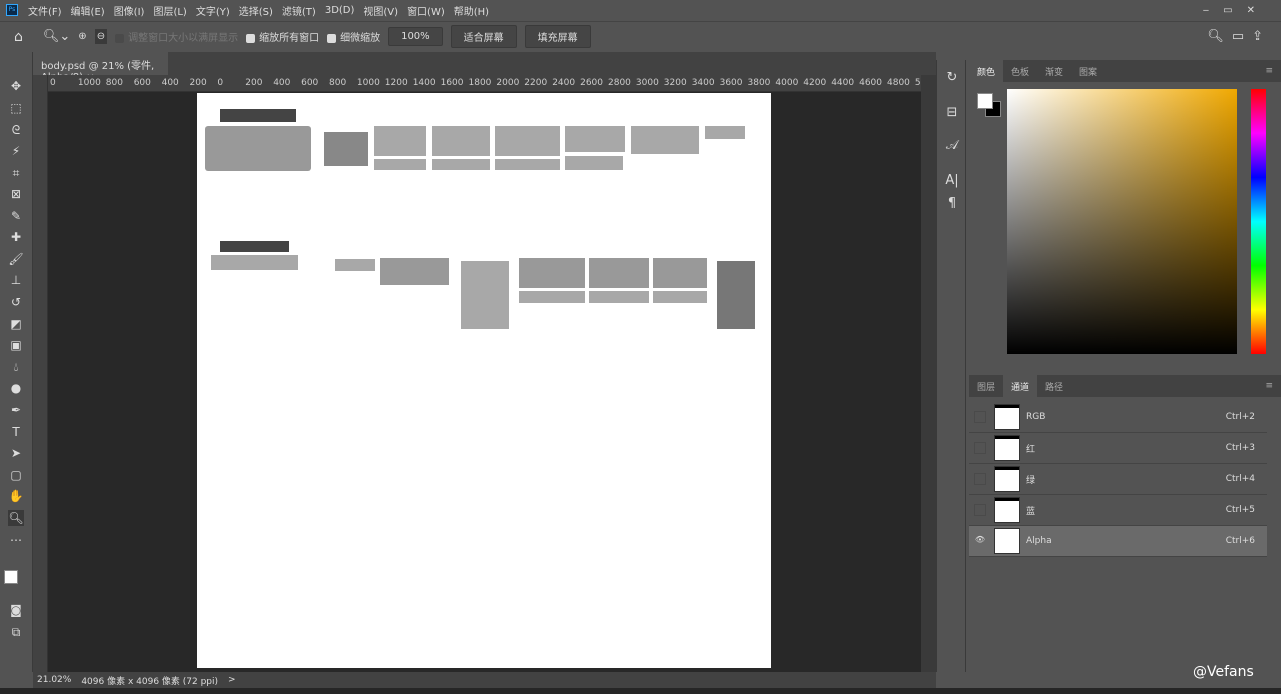  Describe the element at coordinates (1118, 479) in the screenshot. I see `channel-row-green: 绿 Ctrl+4` at that location.